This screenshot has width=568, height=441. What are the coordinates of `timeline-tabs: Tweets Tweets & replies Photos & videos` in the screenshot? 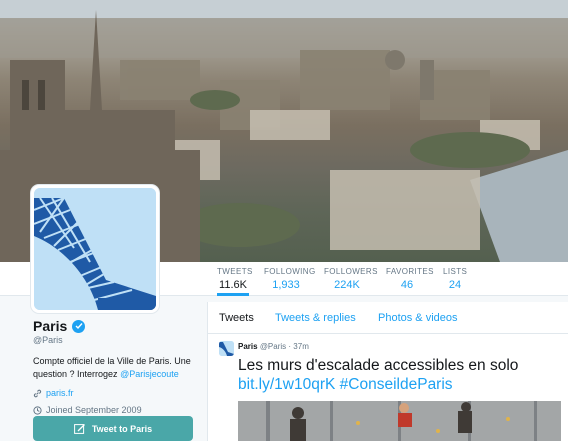 It's located at (388, 318).